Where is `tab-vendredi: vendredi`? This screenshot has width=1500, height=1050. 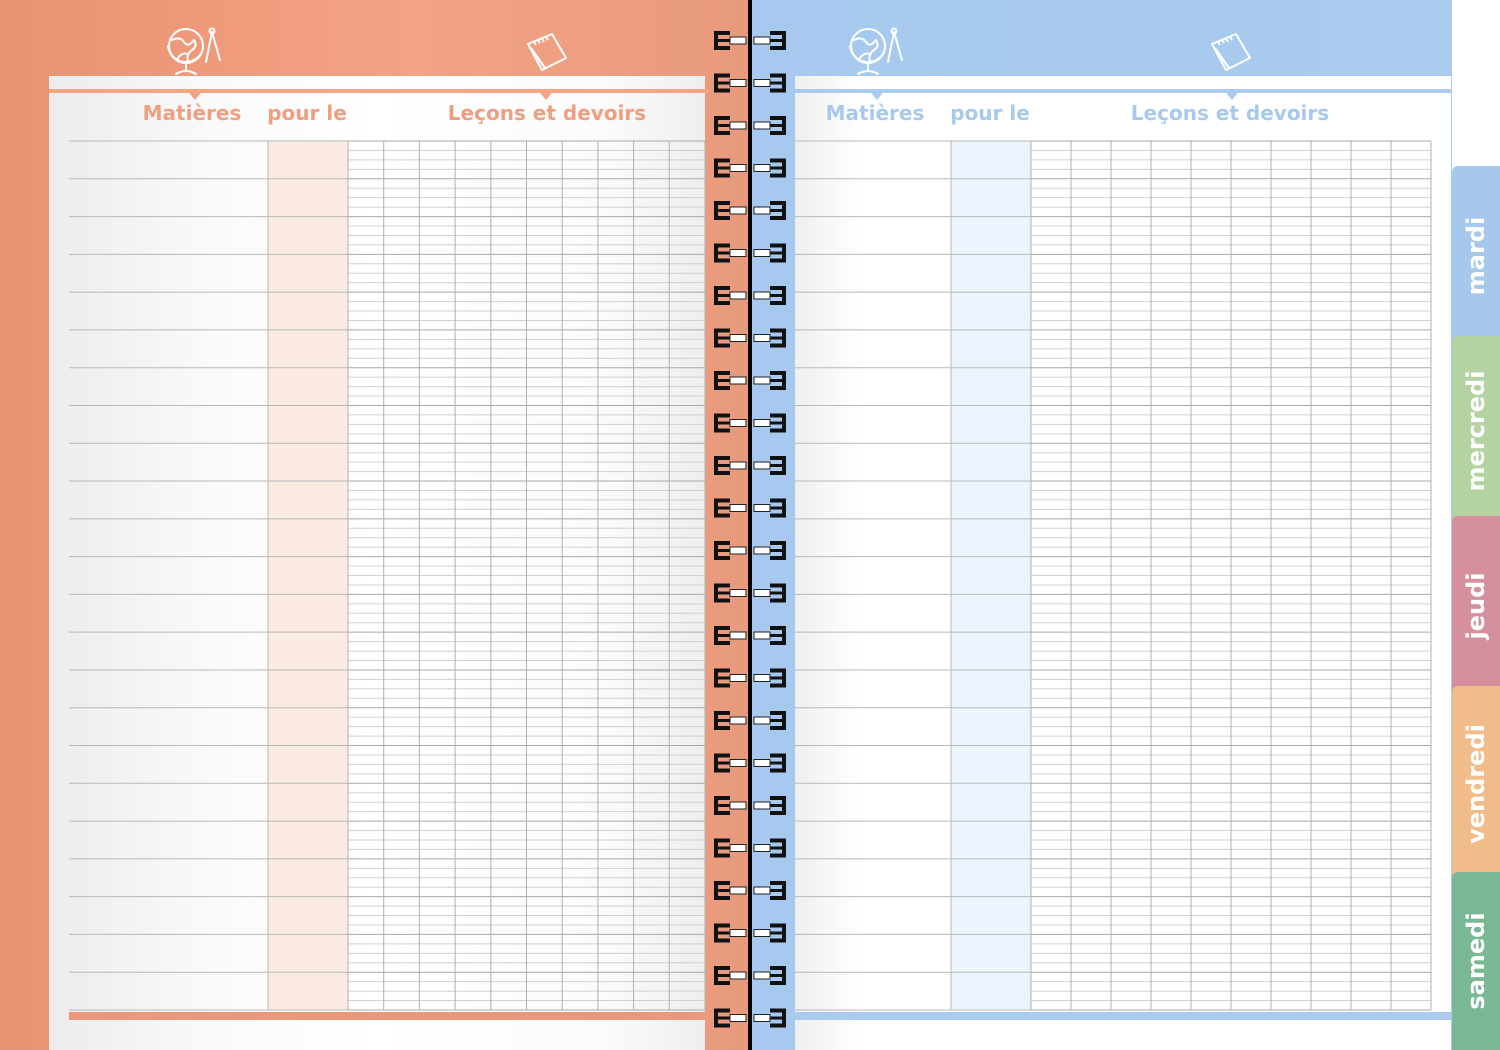
tab-vendredi: vendredi is located at coordinates (1476, 784).